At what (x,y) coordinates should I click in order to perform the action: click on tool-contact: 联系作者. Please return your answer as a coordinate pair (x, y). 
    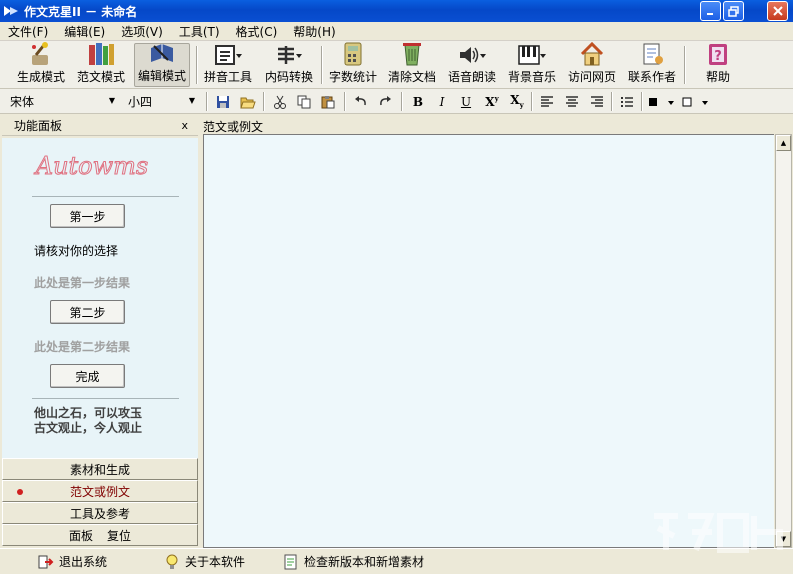
    Looking at the image, I should click on (652, 65).